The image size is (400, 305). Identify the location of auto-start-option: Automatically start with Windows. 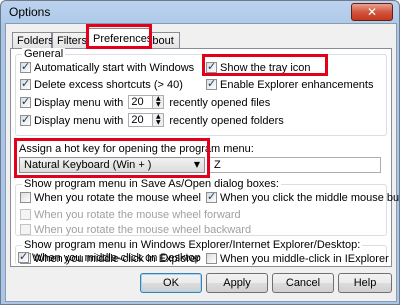
(107, 67).